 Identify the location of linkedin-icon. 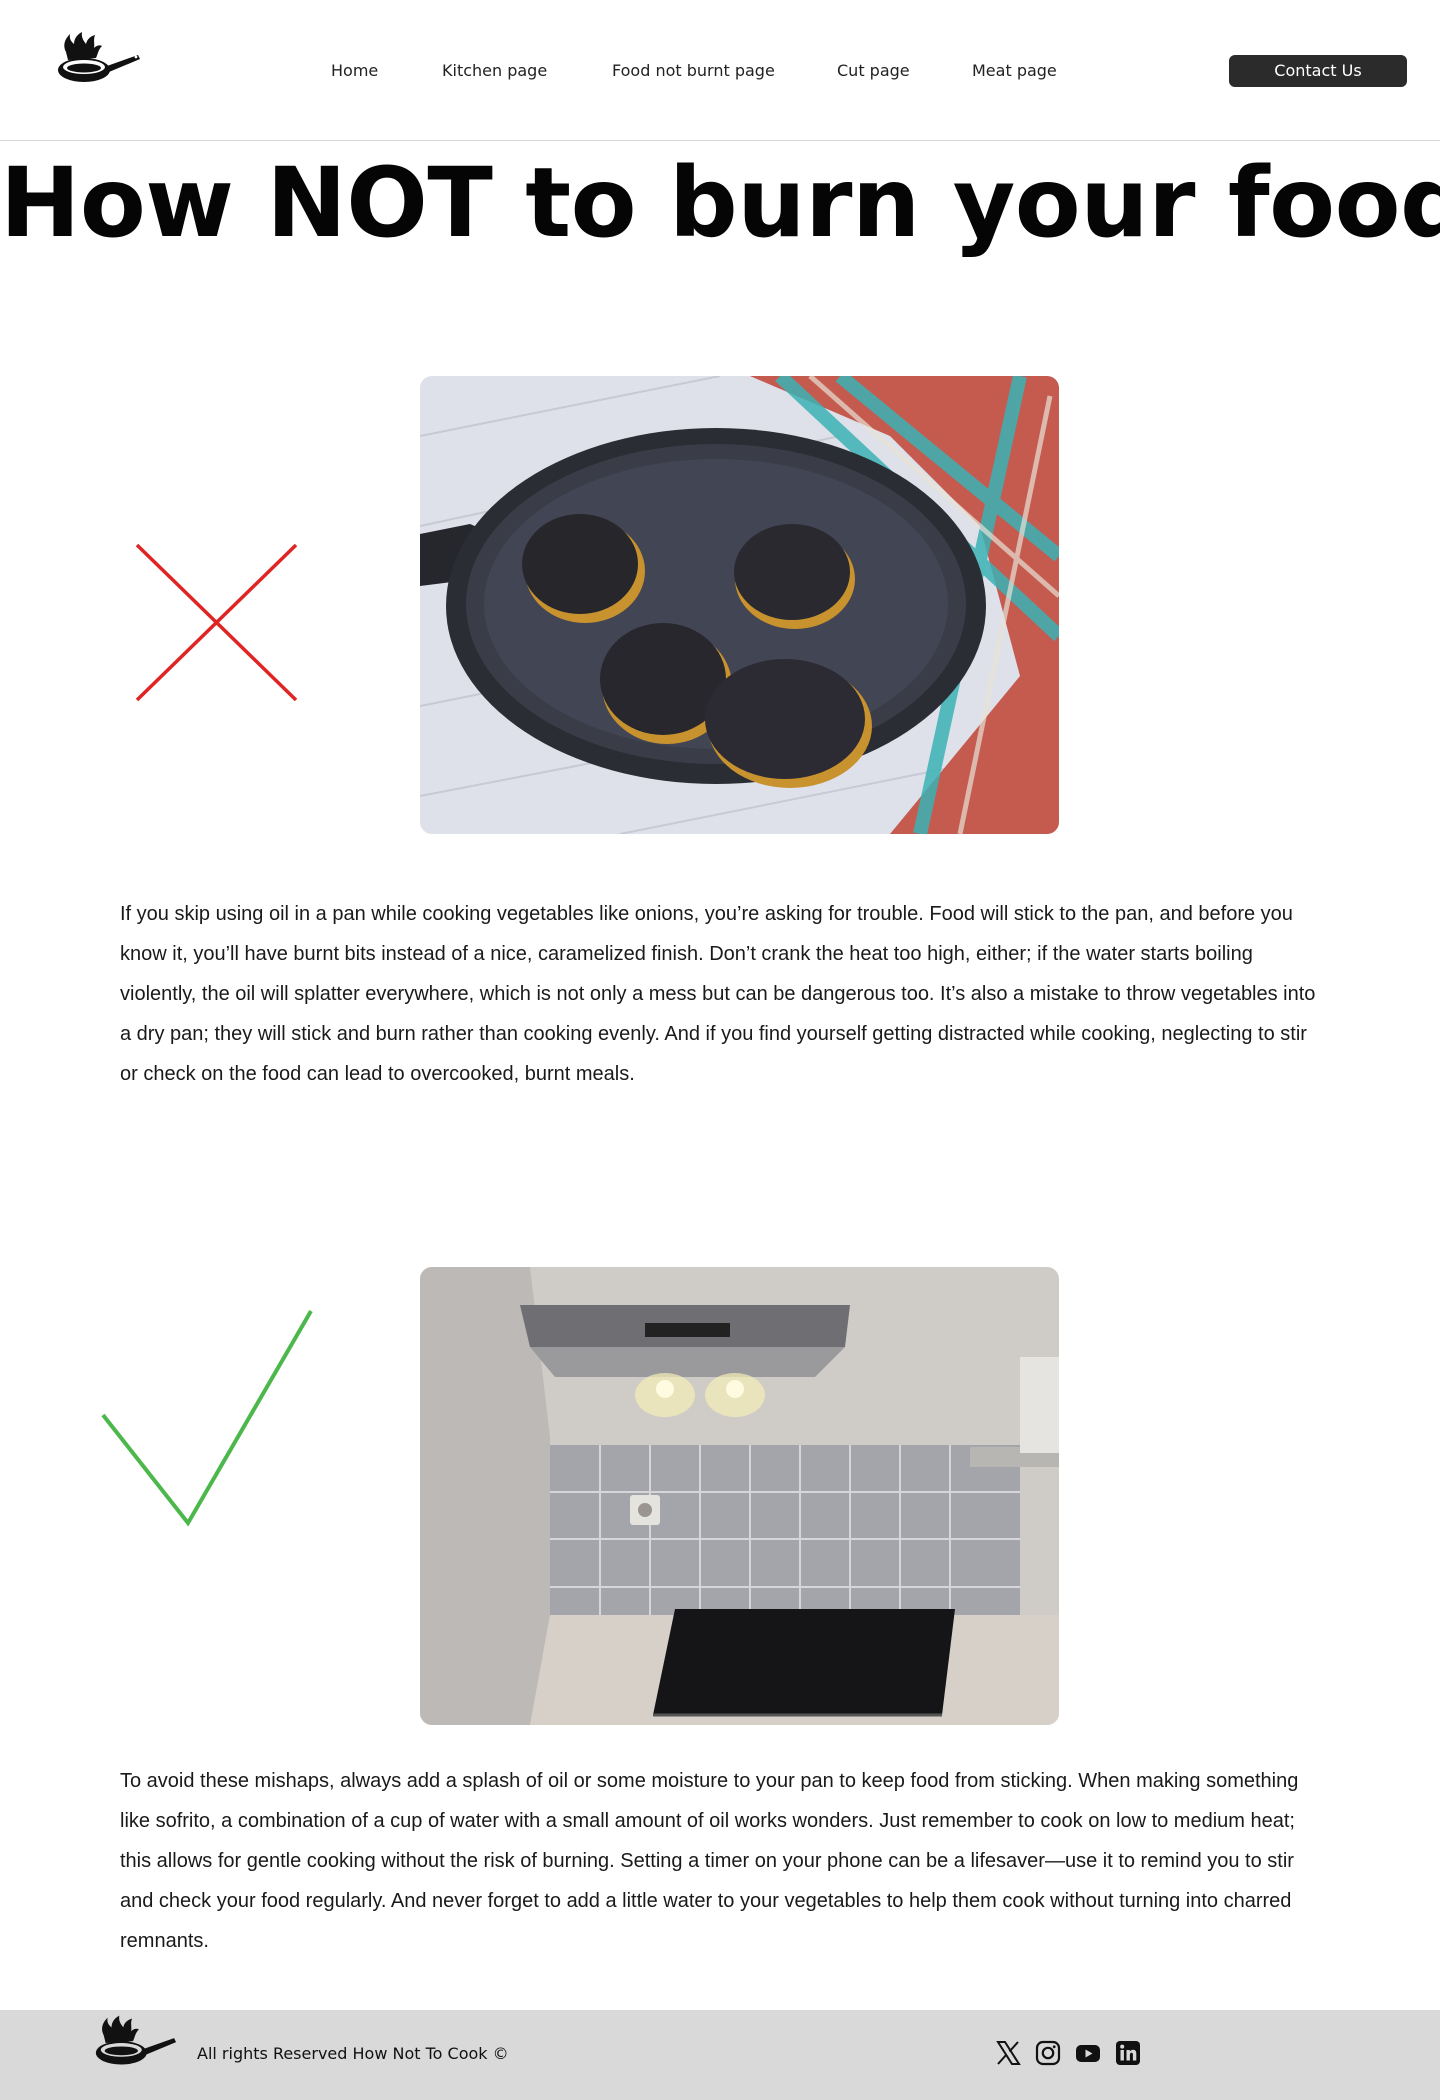
(1128, 2053).